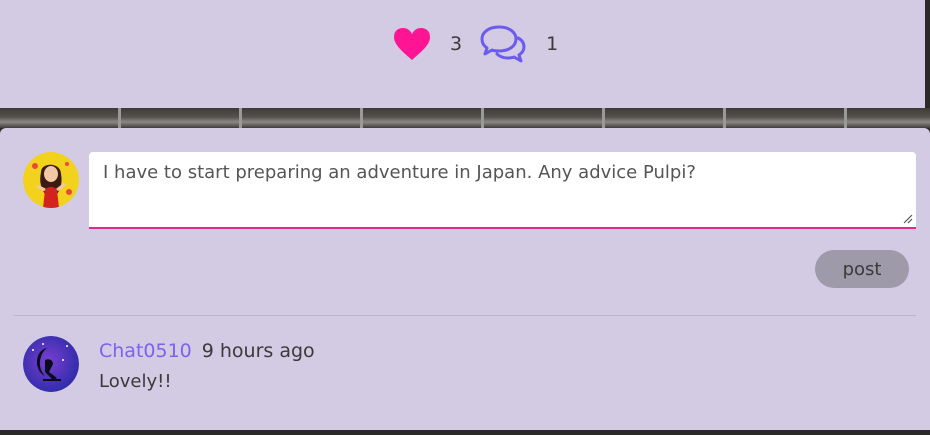  Describe the element at coordinates (465, 118) in the screenshot. I see `background-wall` at that location.